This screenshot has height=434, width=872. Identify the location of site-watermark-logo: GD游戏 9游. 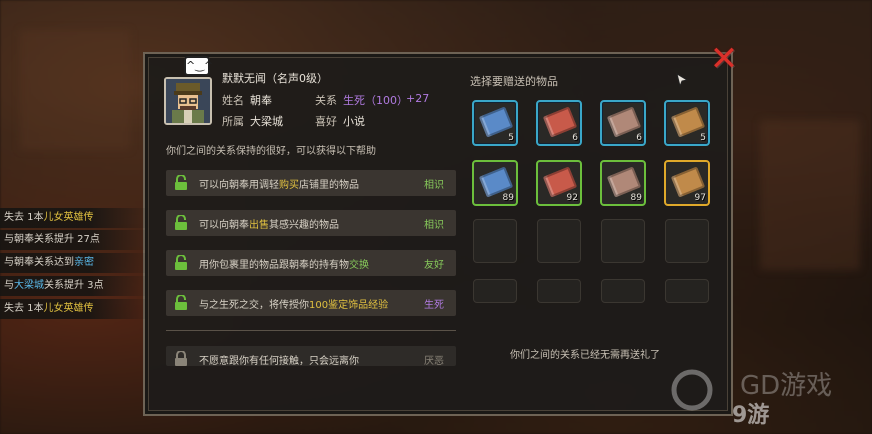
(751, 398).